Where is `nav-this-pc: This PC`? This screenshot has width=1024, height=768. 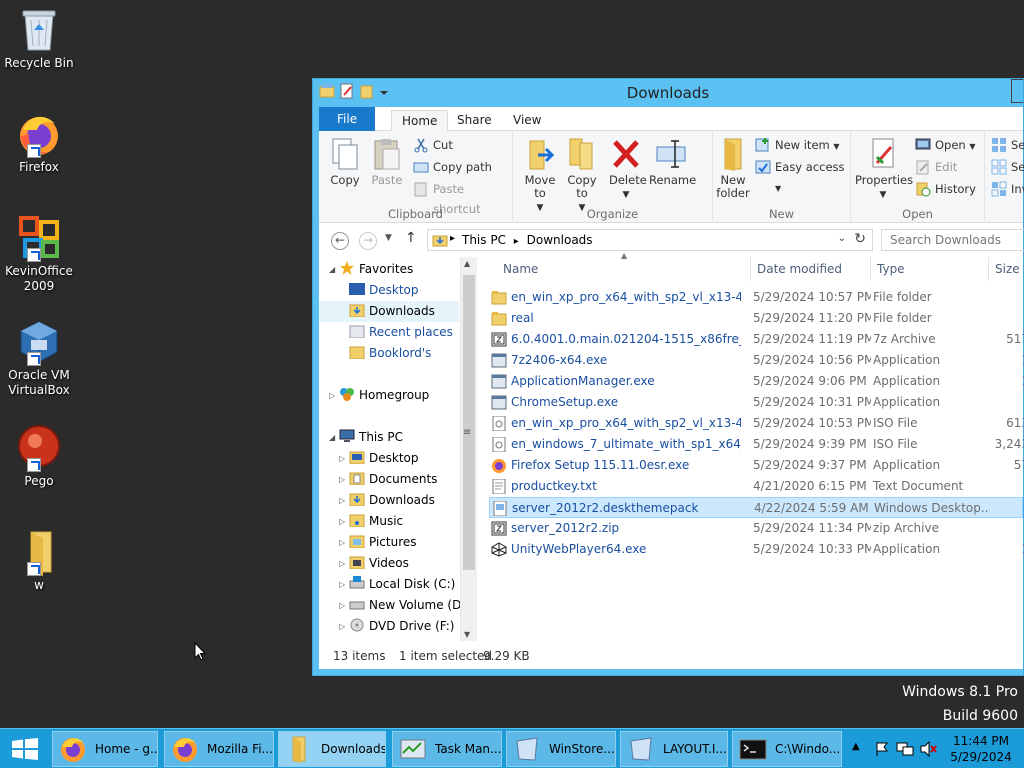 nav-this-pc: This PC is located at coordinates (371, 437).